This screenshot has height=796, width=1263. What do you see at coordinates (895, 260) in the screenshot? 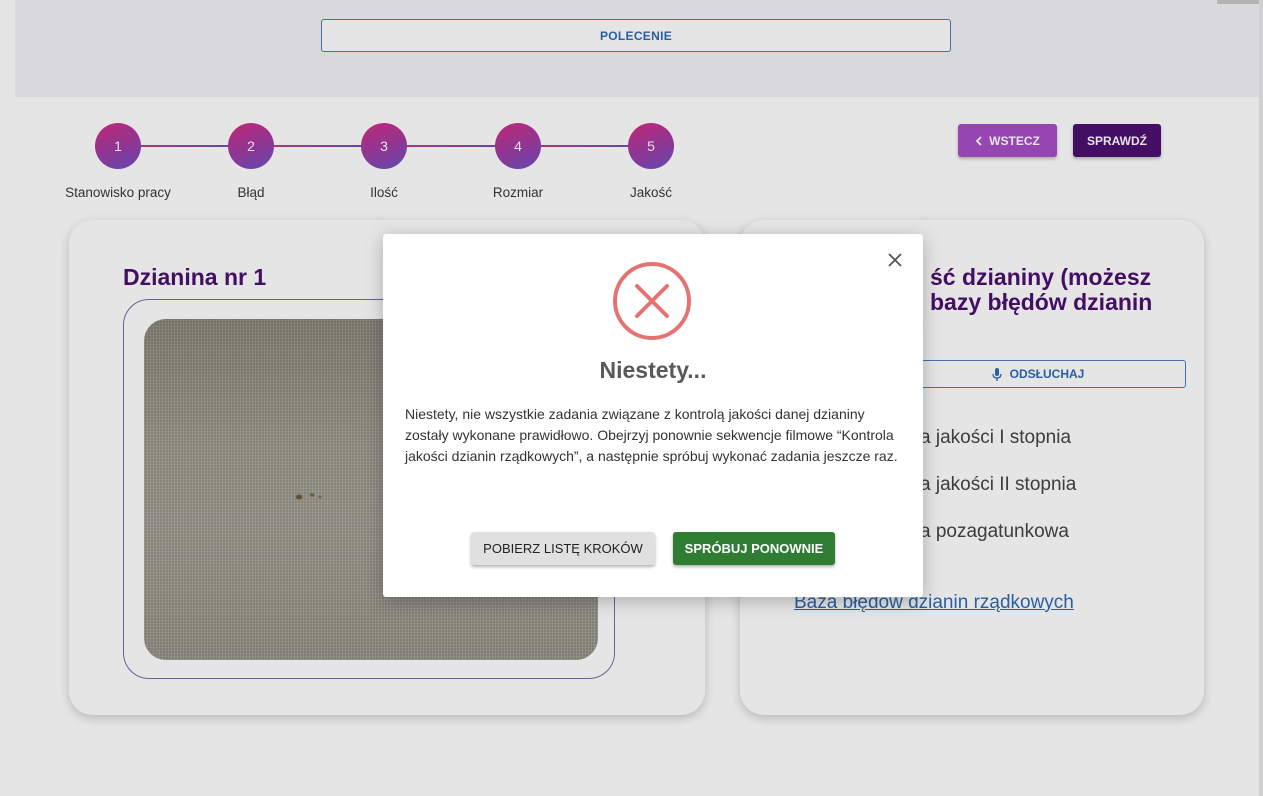
I see `close-icon` at bounding box center [895, 260].